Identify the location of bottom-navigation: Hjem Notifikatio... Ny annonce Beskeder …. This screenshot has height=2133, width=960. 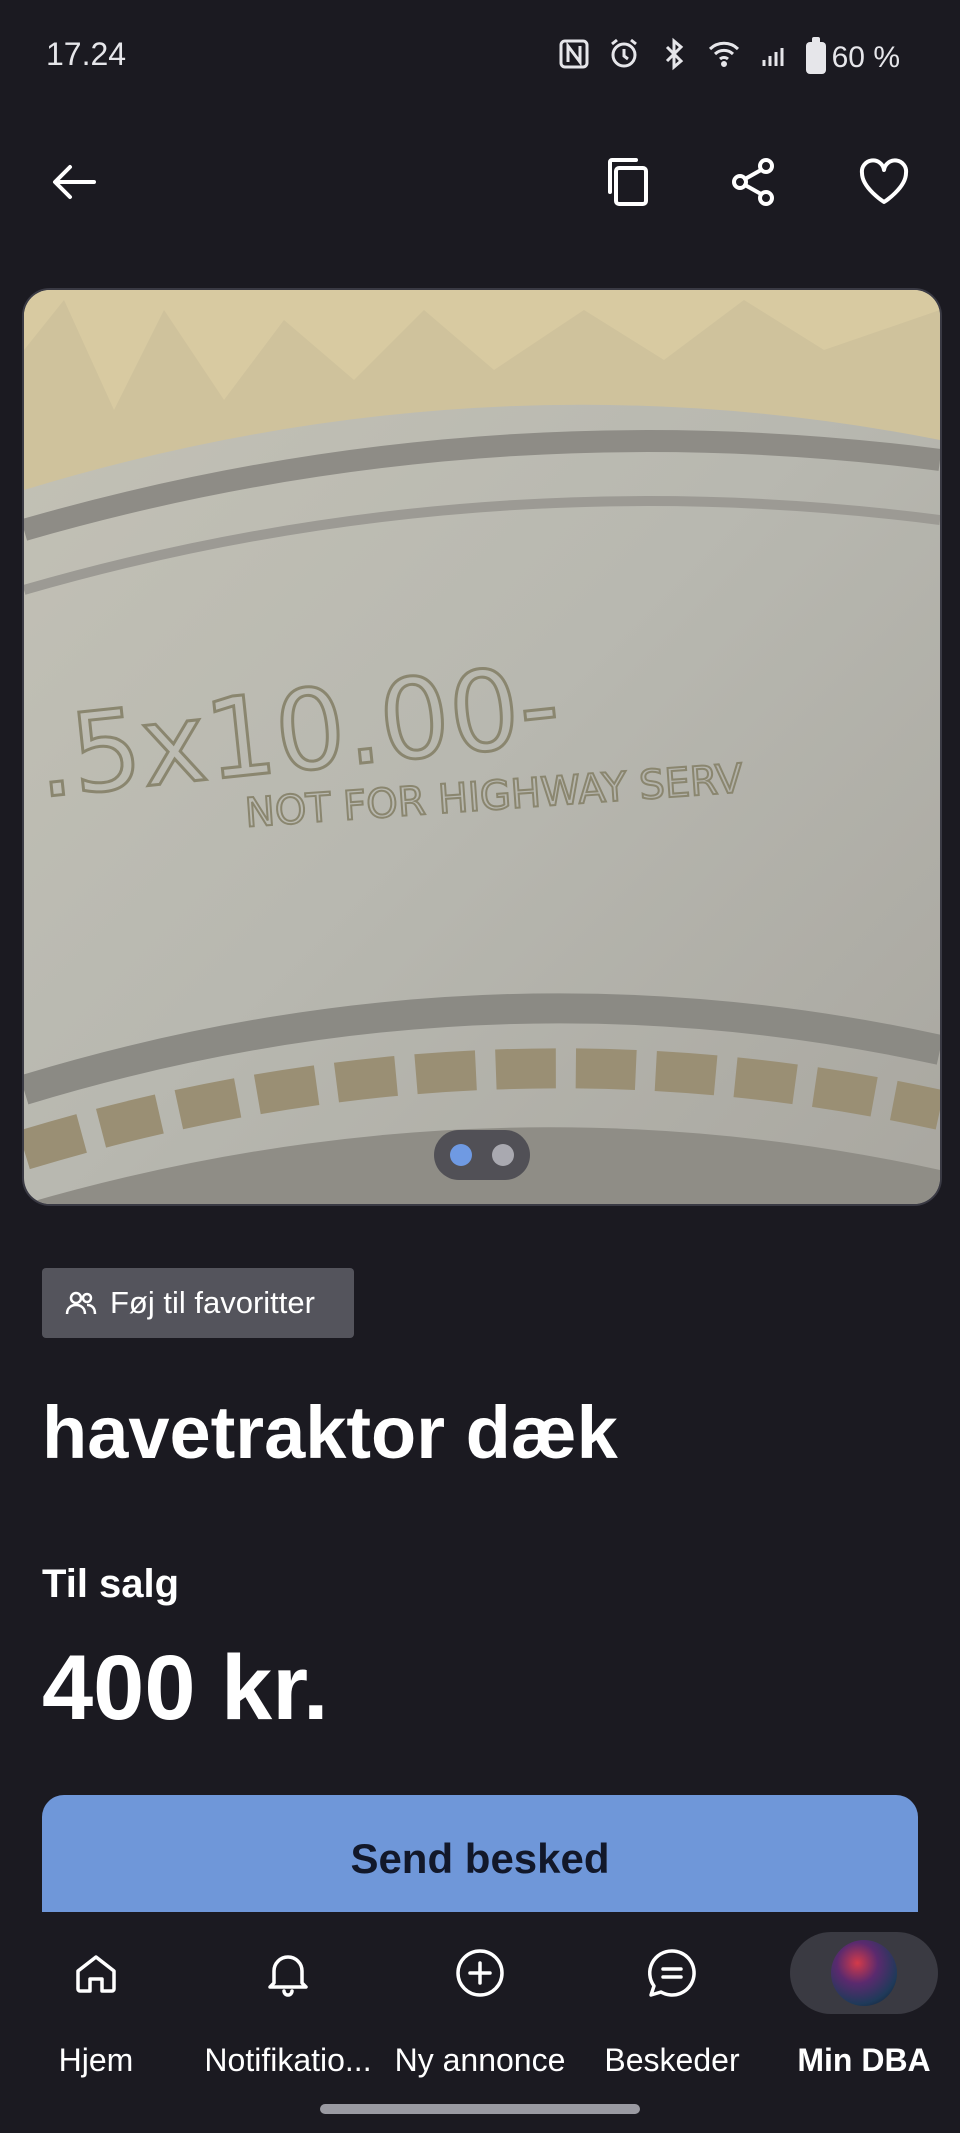
(480, 2022).